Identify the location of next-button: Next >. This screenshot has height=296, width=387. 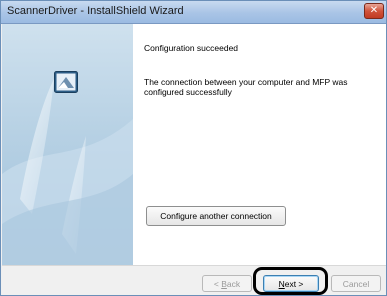
(291, 283).